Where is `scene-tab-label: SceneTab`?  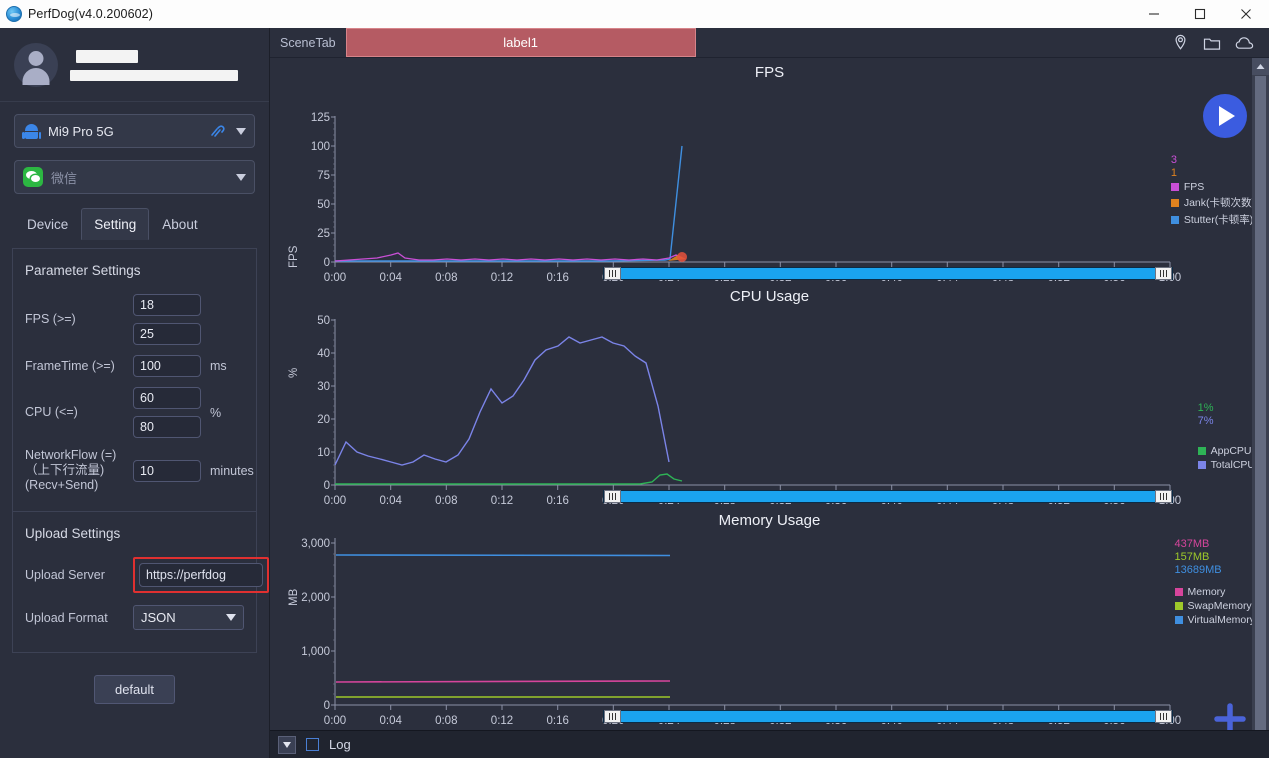 scene-tab-label: SceneTab is located at coordinates (308, 42).